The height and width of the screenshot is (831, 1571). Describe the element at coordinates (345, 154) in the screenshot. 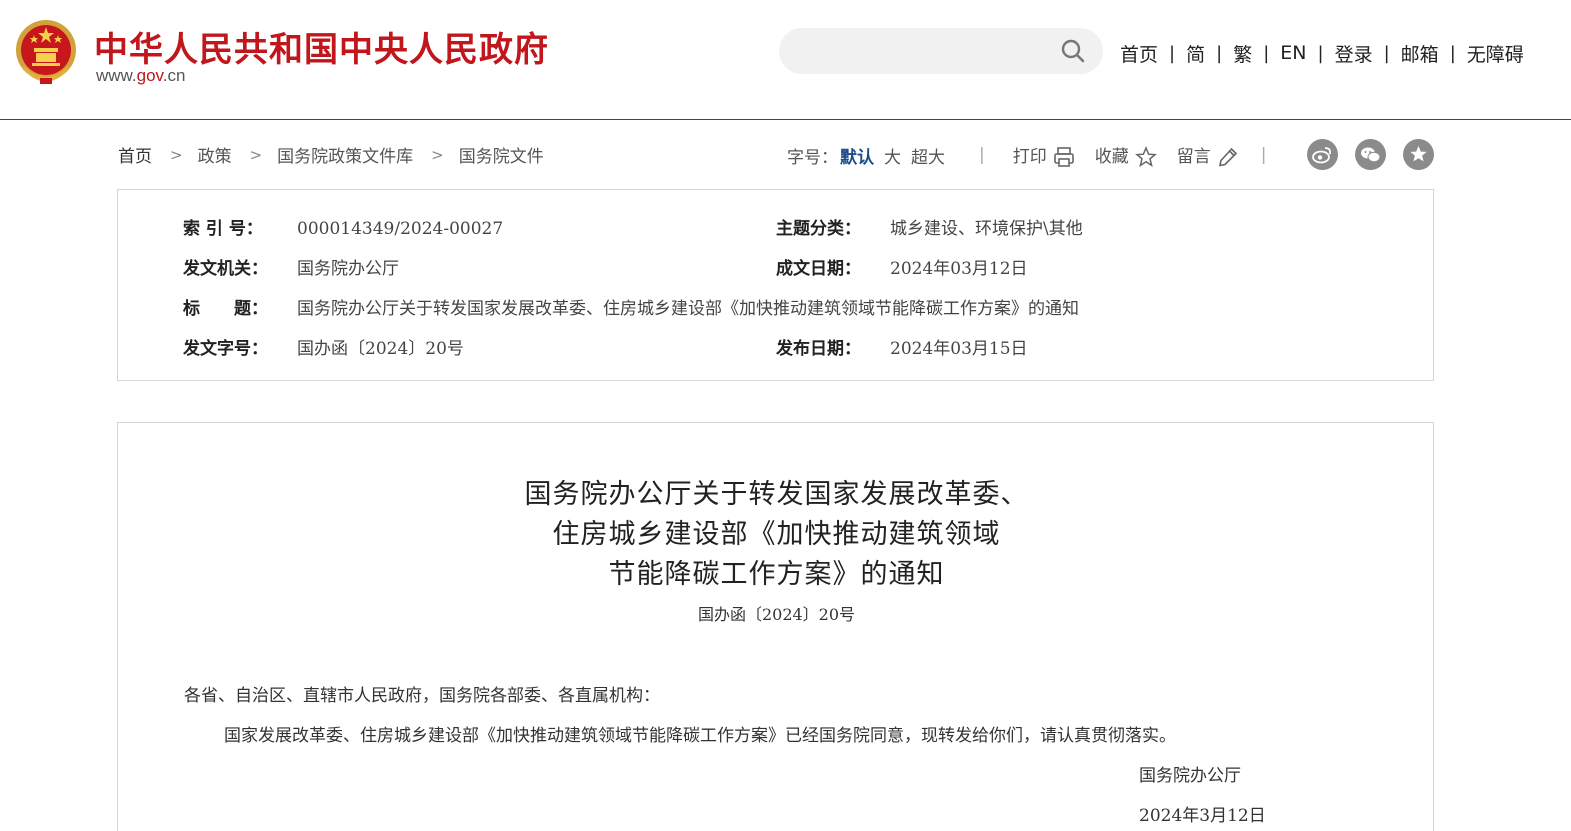

I see `breadcrumb-policy-library: 国务院政策文件库` at that location.